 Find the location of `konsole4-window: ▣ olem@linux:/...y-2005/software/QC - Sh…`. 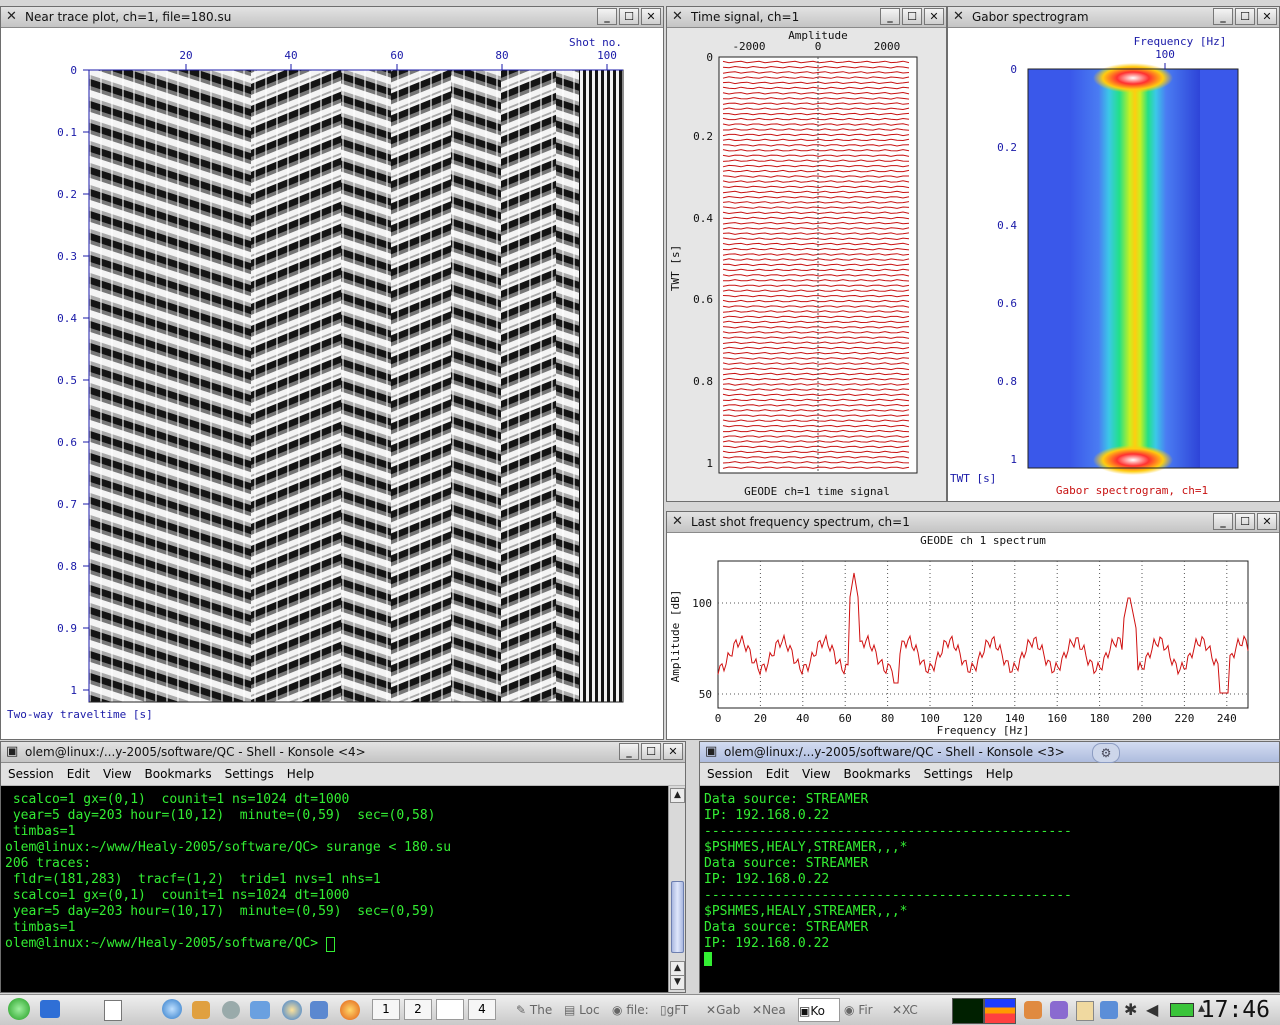

konsole4-window: ▣ olem@linux:/...y-2005/software/QC - Sh… is located at coordinates (343, 867).